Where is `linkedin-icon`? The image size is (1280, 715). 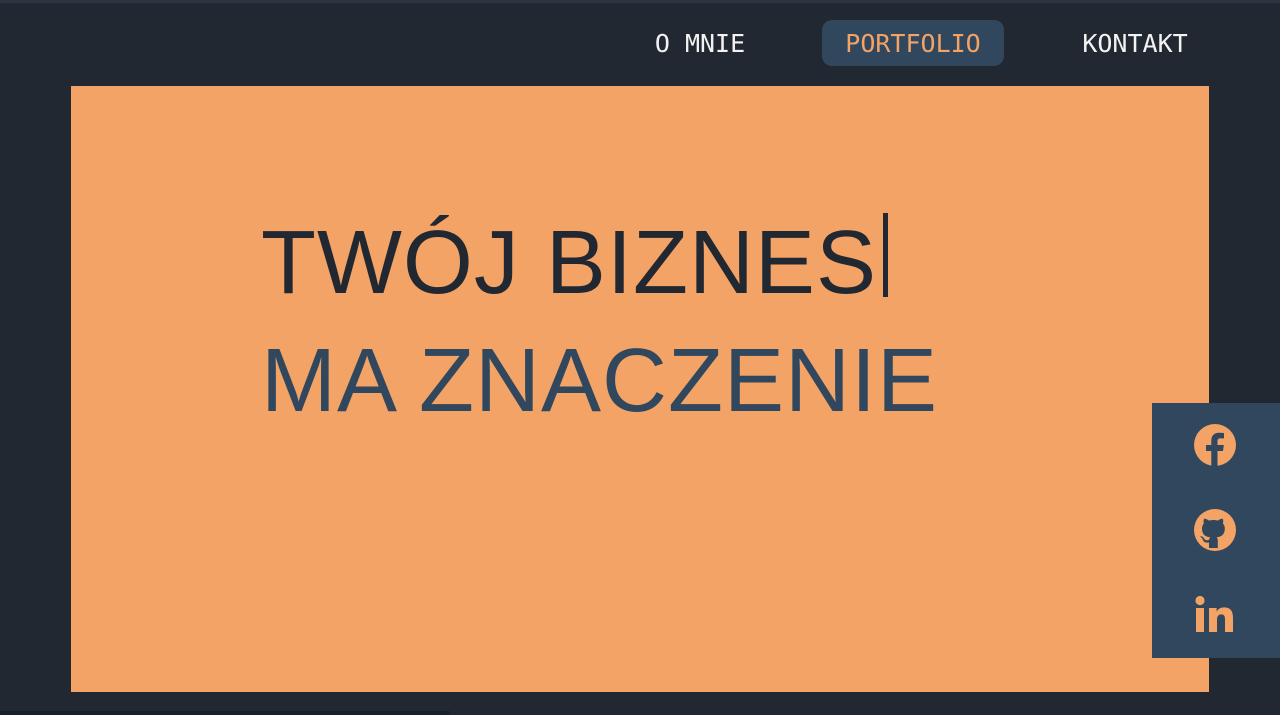 linkedin-icon is located at coordinates (1214, 613).